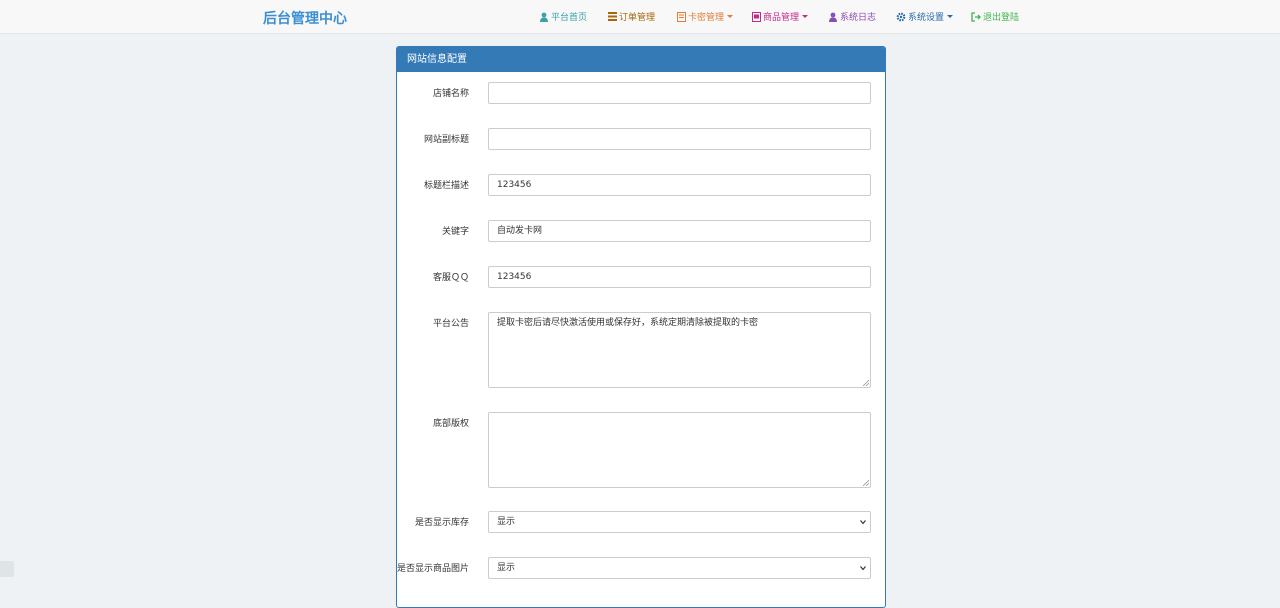  Describe the element at coordinates (679, 139) in the screenshot. I see `subtitle-input` at that location.